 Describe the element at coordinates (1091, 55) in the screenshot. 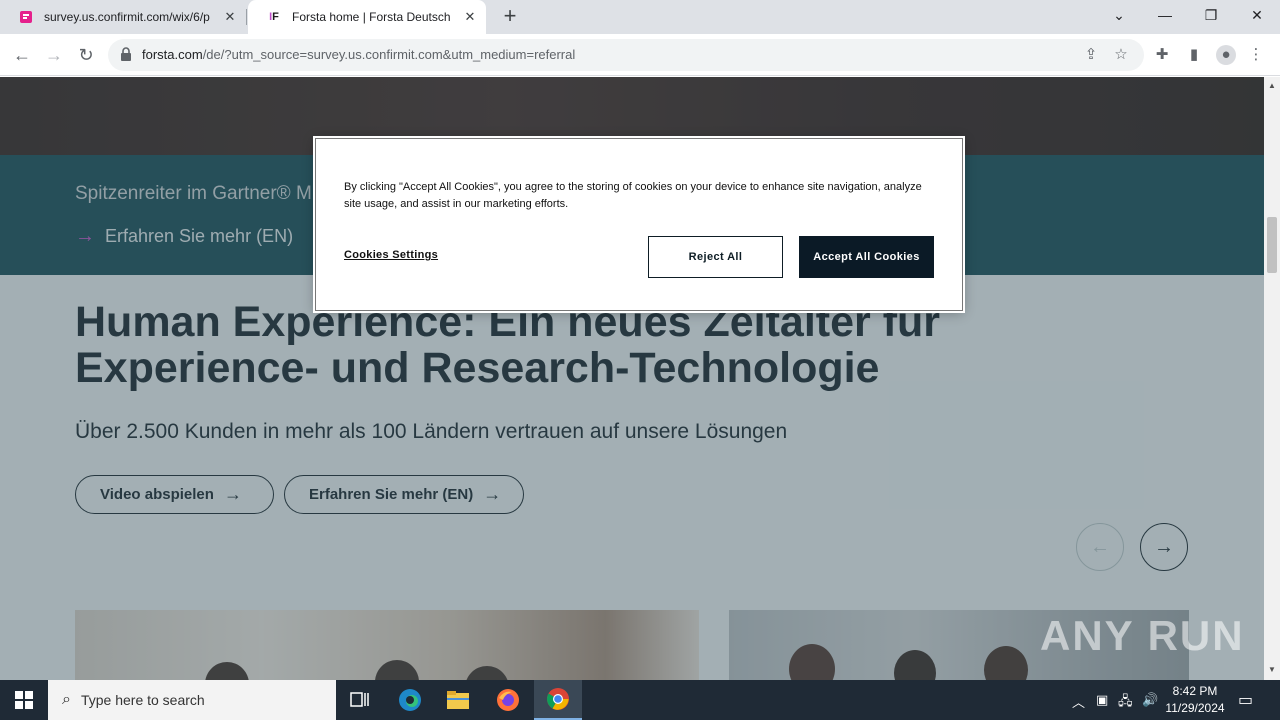

I see `share-icon: ⇪` at that location.